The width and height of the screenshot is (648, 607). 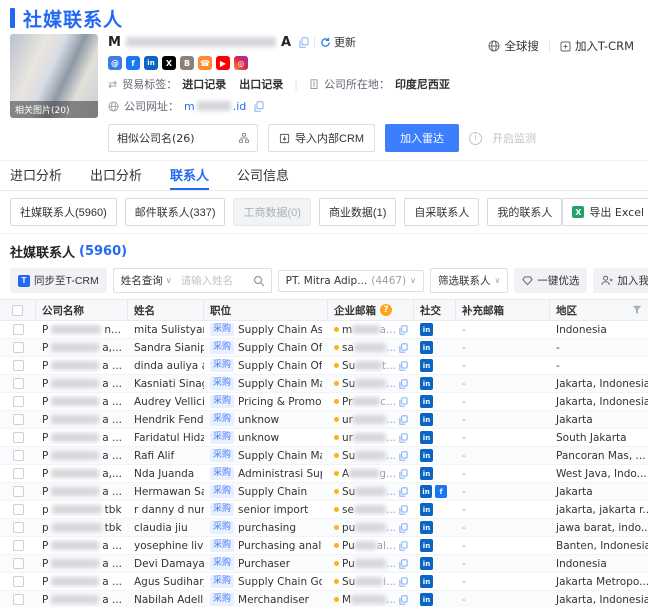 What do you see at coordinates (514, 138) in the screenshot?
I see `start-monitor-button: 开启监测` at bounding box center [514, 138].